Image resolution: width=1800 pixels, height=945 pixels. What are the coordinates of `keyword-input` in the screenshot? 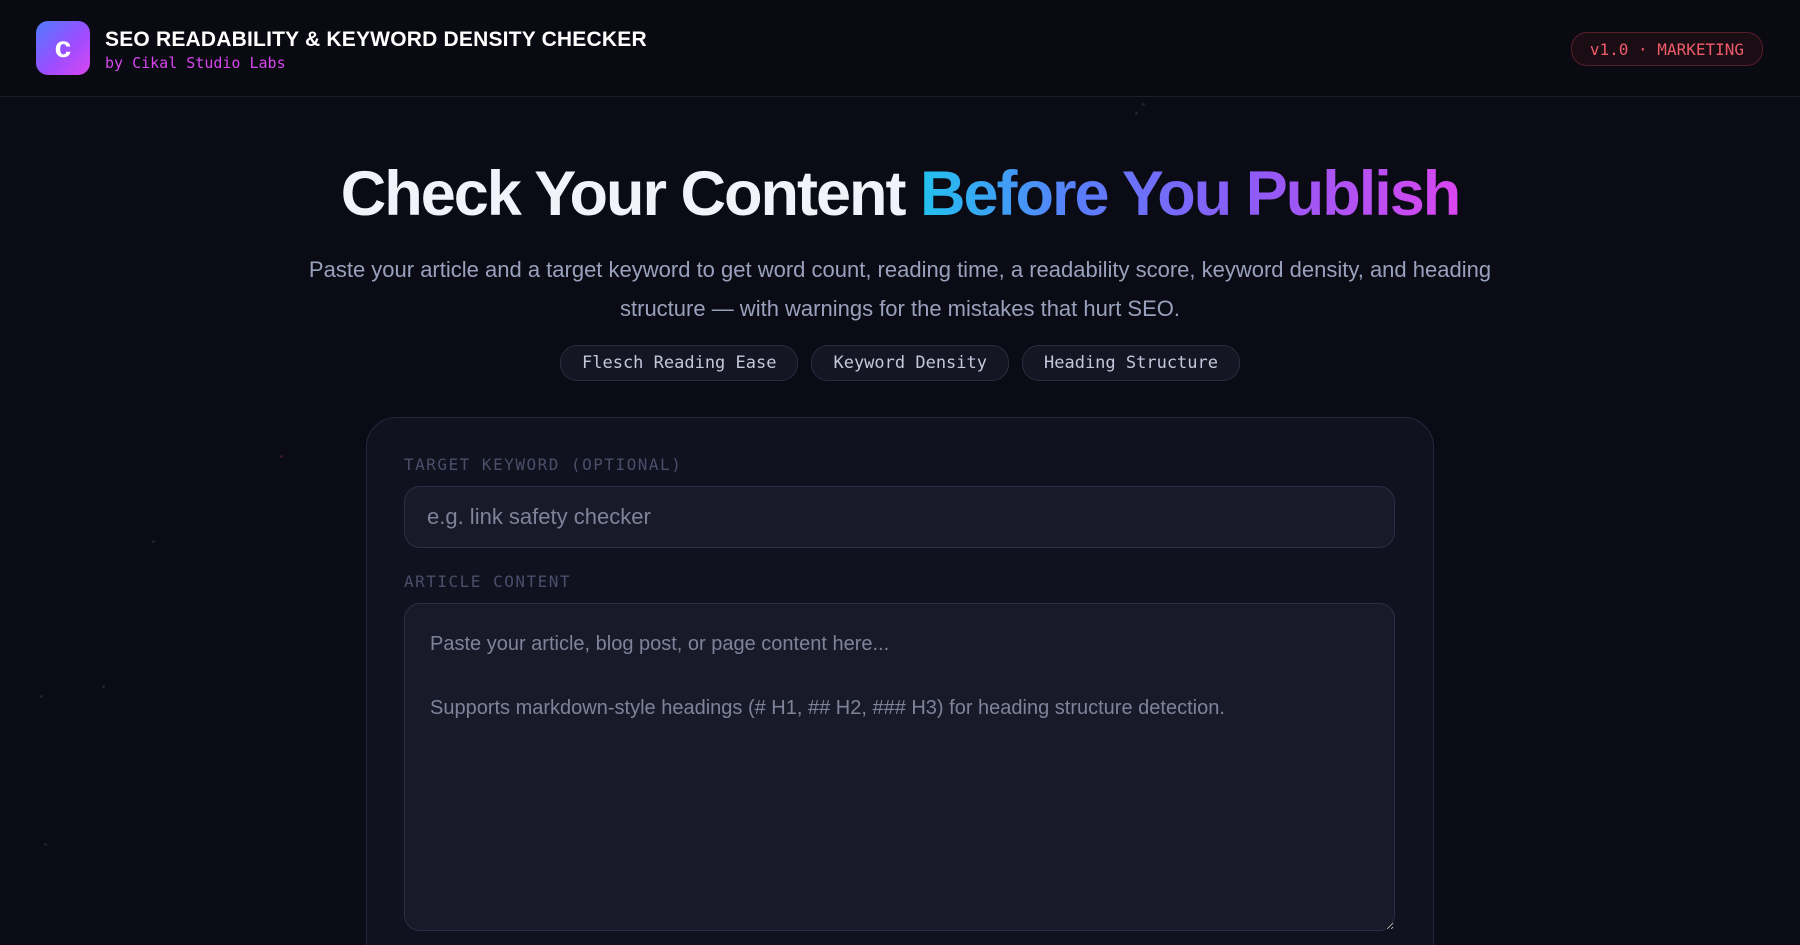 It's located at (899, 517).